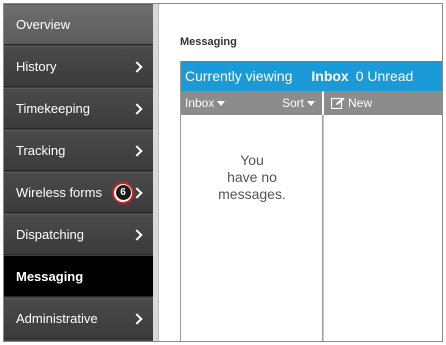 The height and width of the screenshot is (345, 446). Describe the element at coordinates (252, 160) in the screenshot. I see `empty-message-line: You` at that location.